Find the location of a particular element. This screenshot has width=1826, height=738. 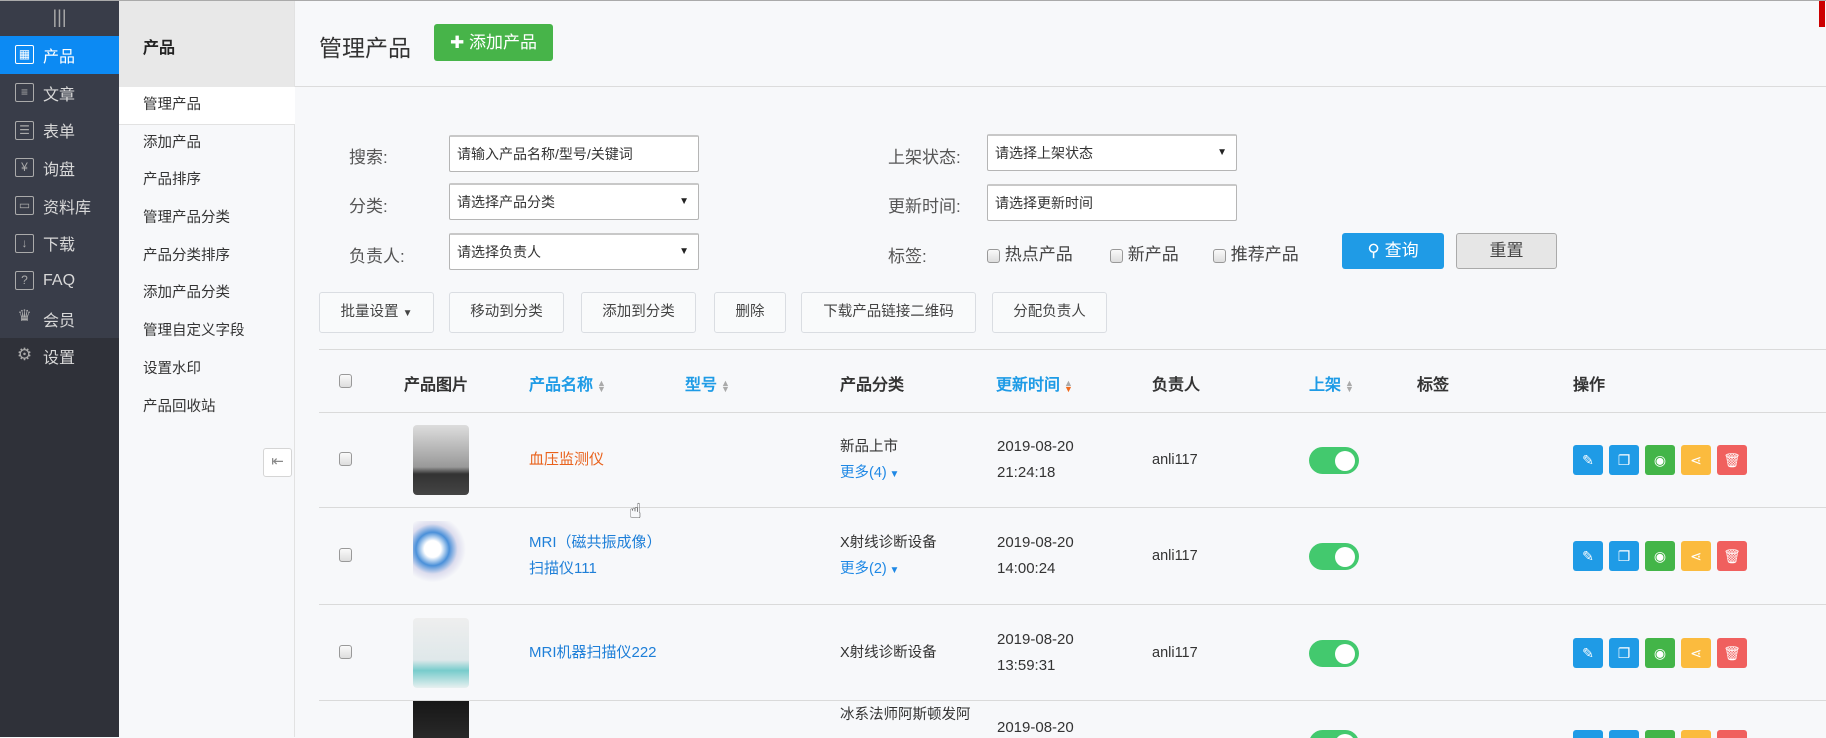

search-label: 搜索: is located at coordinates (368, 157).